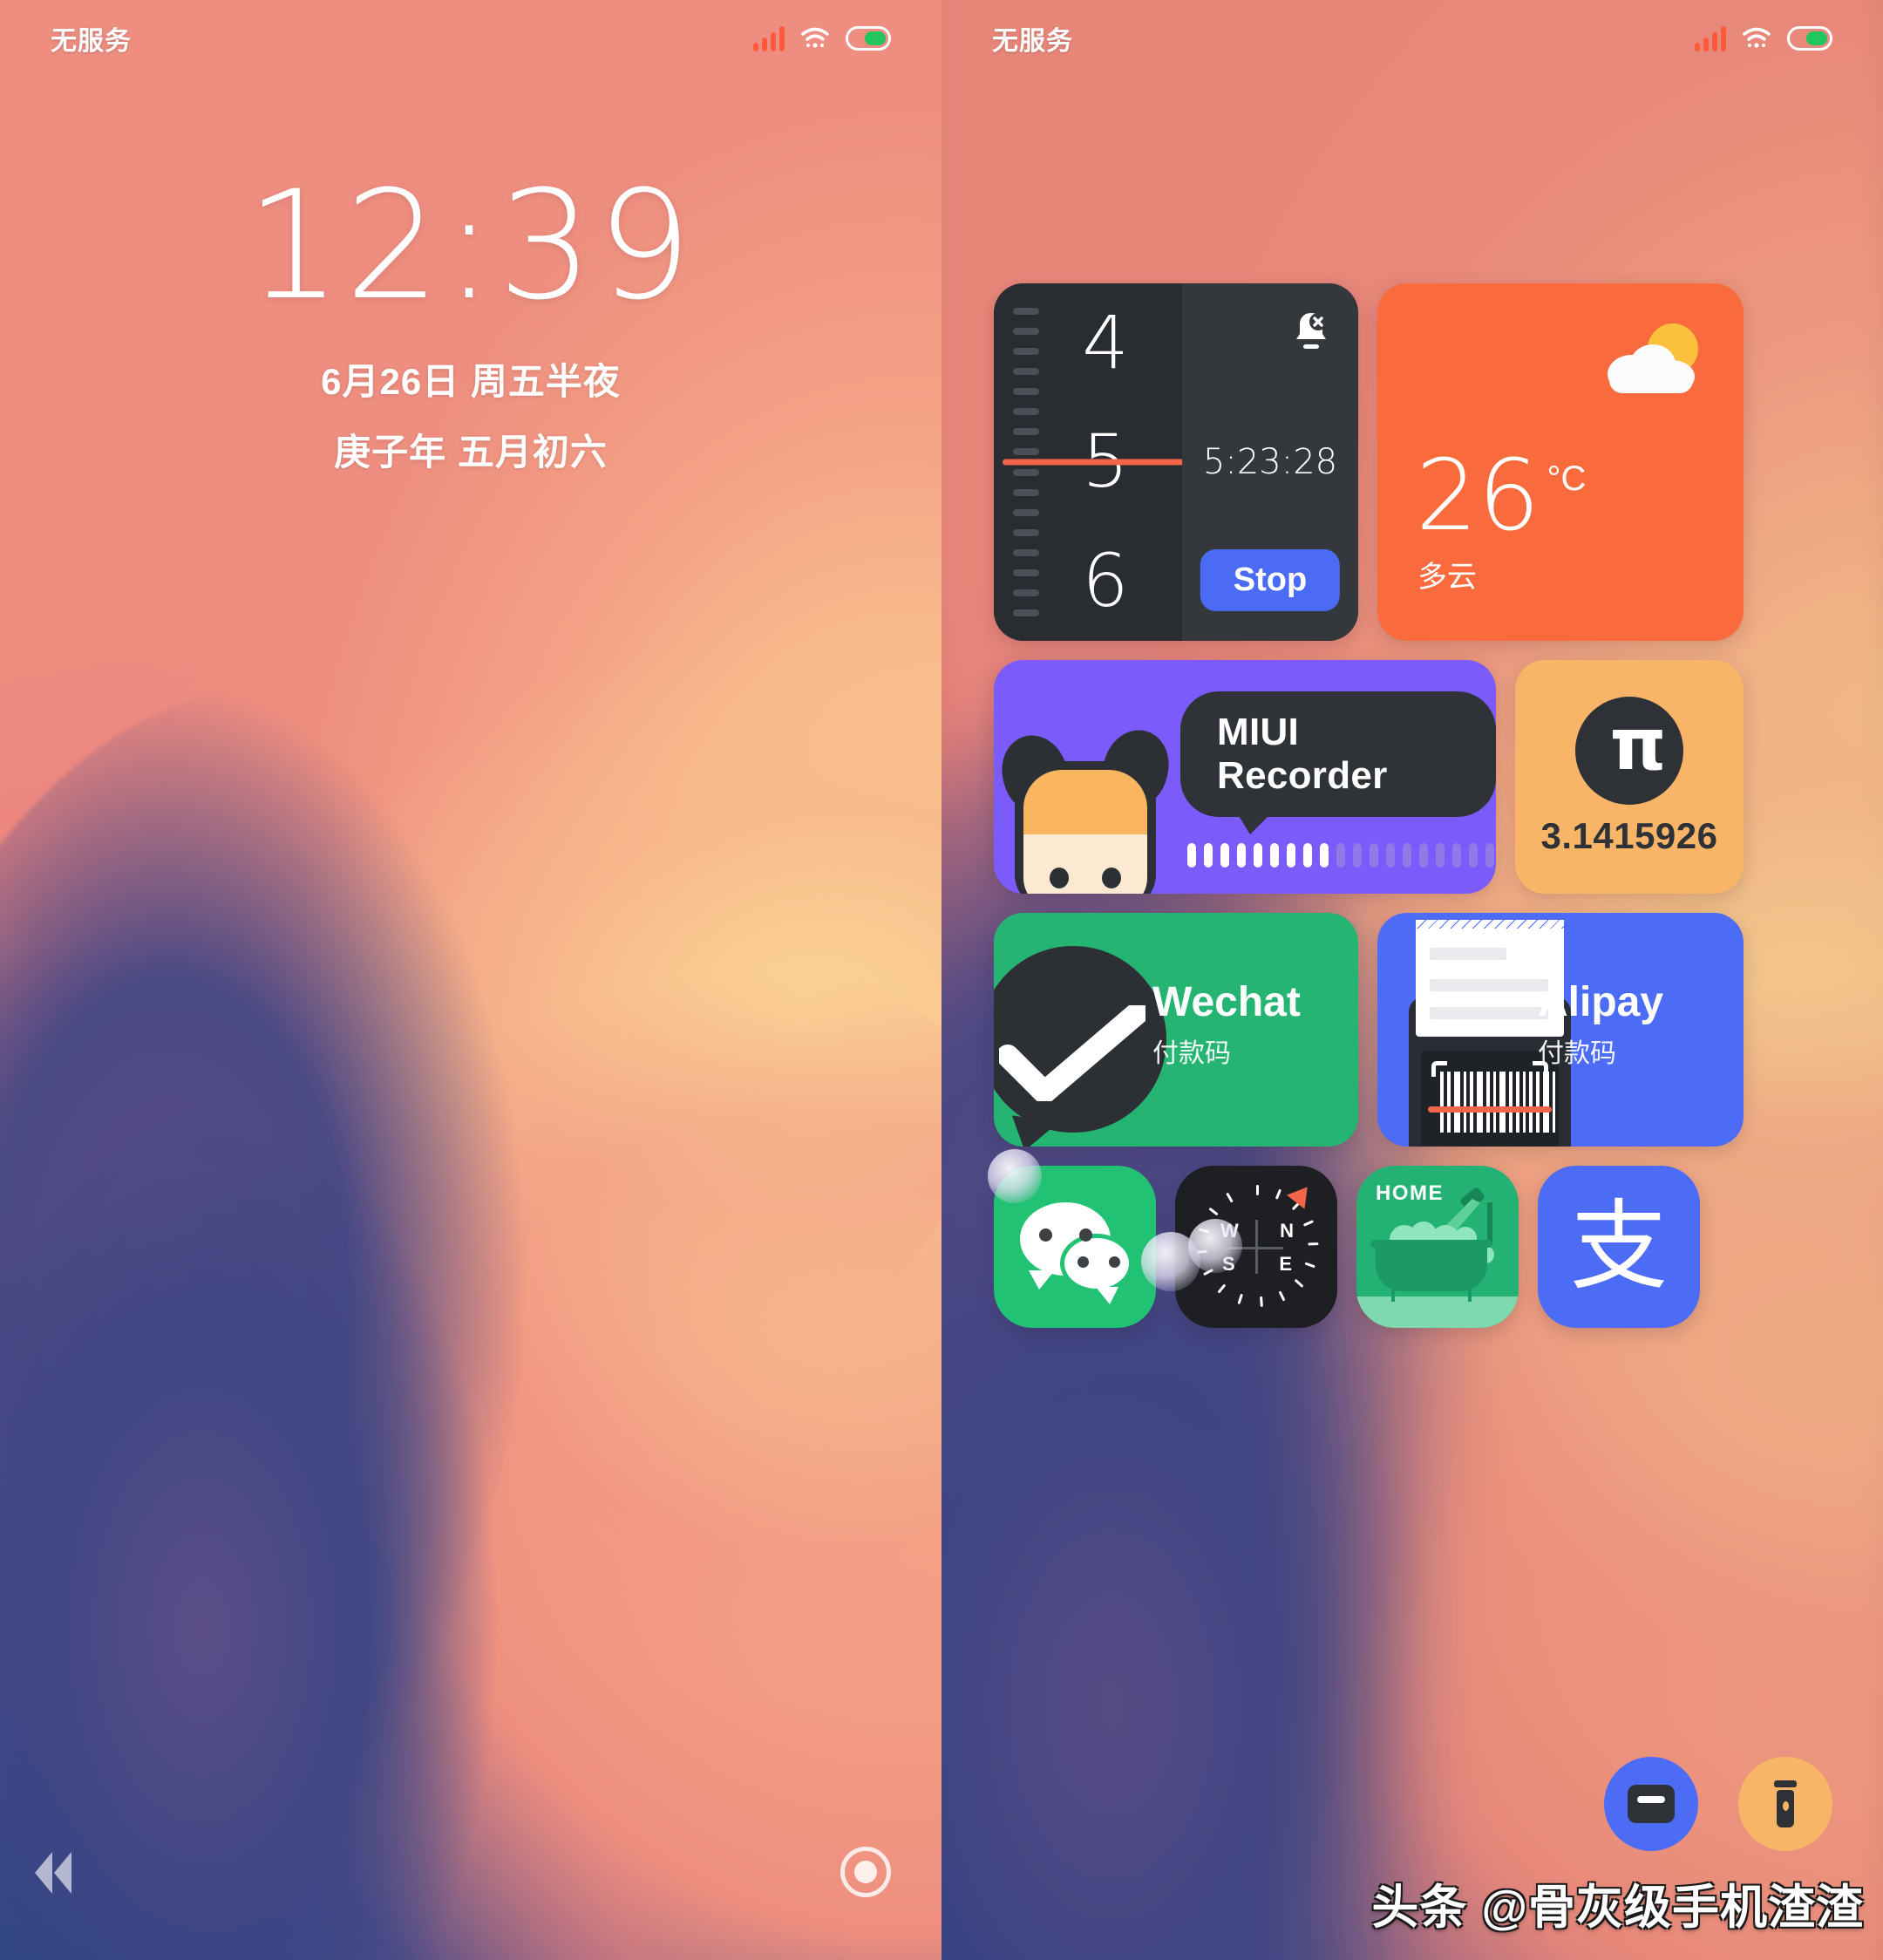 This screenshot has width=1883, height=1960. What do you see at coordinates (53, 1873) in the screenshot?
I see `double-chevron-left-icon` at bounding box center [53, 1873].